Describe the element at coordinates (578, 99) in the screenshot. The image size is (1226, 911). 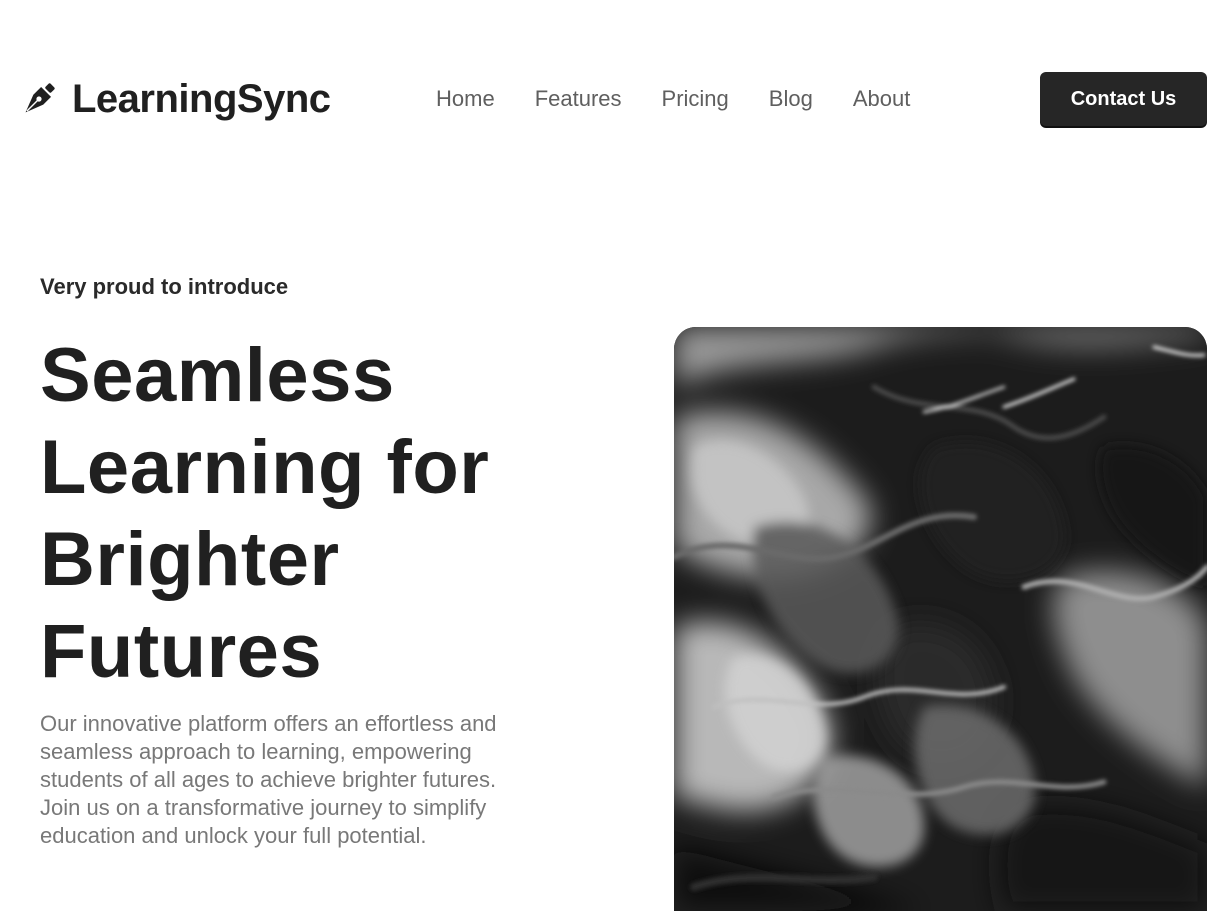
I see `nav-features: Features` at that location.